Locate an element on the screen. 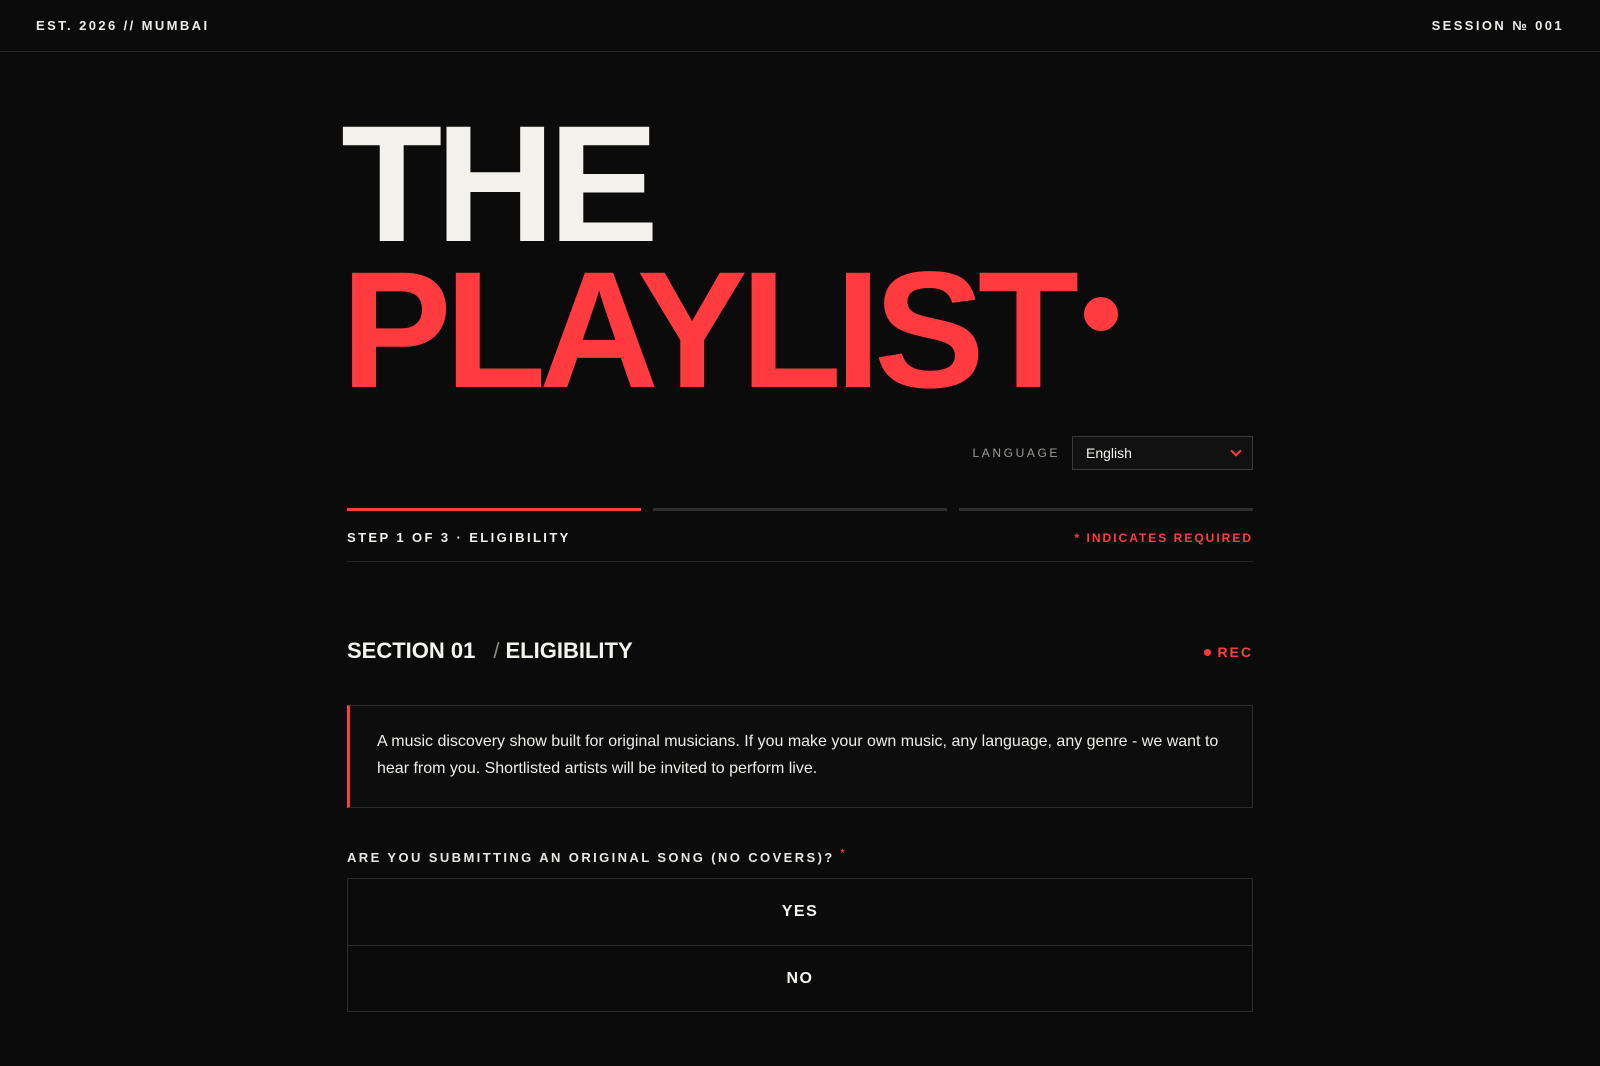 This screenshot has height=1066, width=1600. title-dot-icon is located at coordinates (1101, 314).